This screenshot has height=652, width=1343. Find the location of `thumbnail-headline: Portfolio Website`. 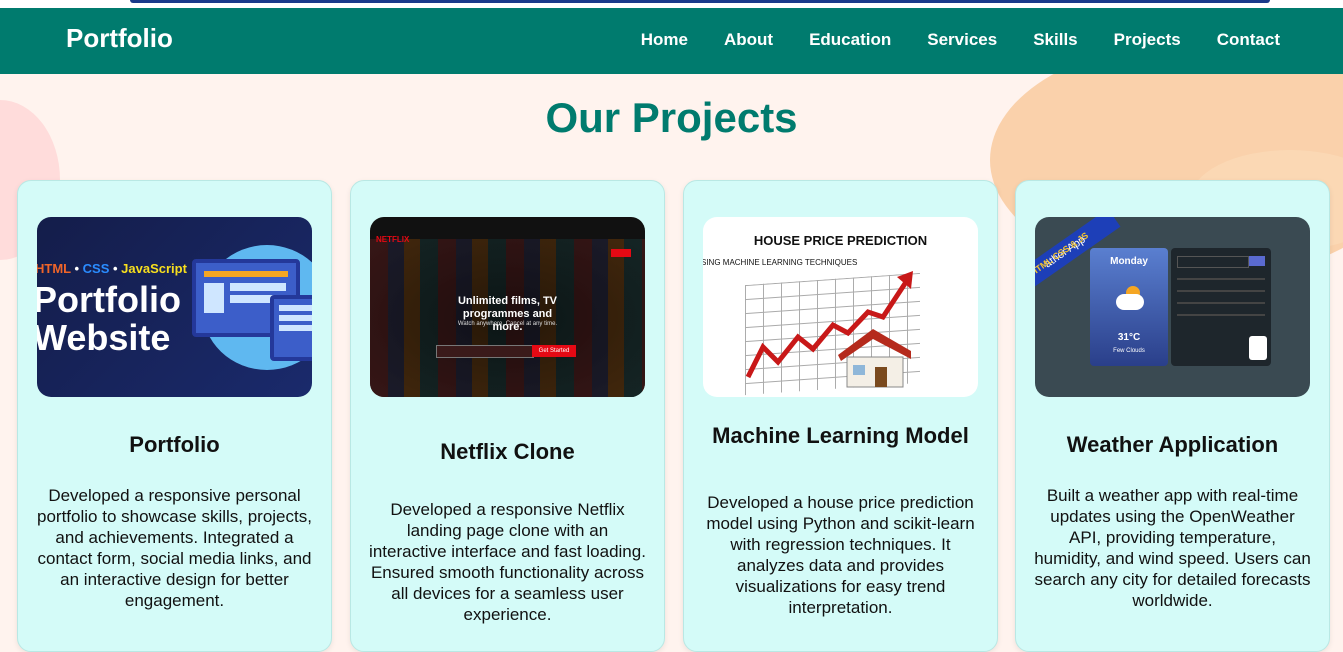

thumbnail-headline: Portfolio Website is located at coordinates (109, 318).